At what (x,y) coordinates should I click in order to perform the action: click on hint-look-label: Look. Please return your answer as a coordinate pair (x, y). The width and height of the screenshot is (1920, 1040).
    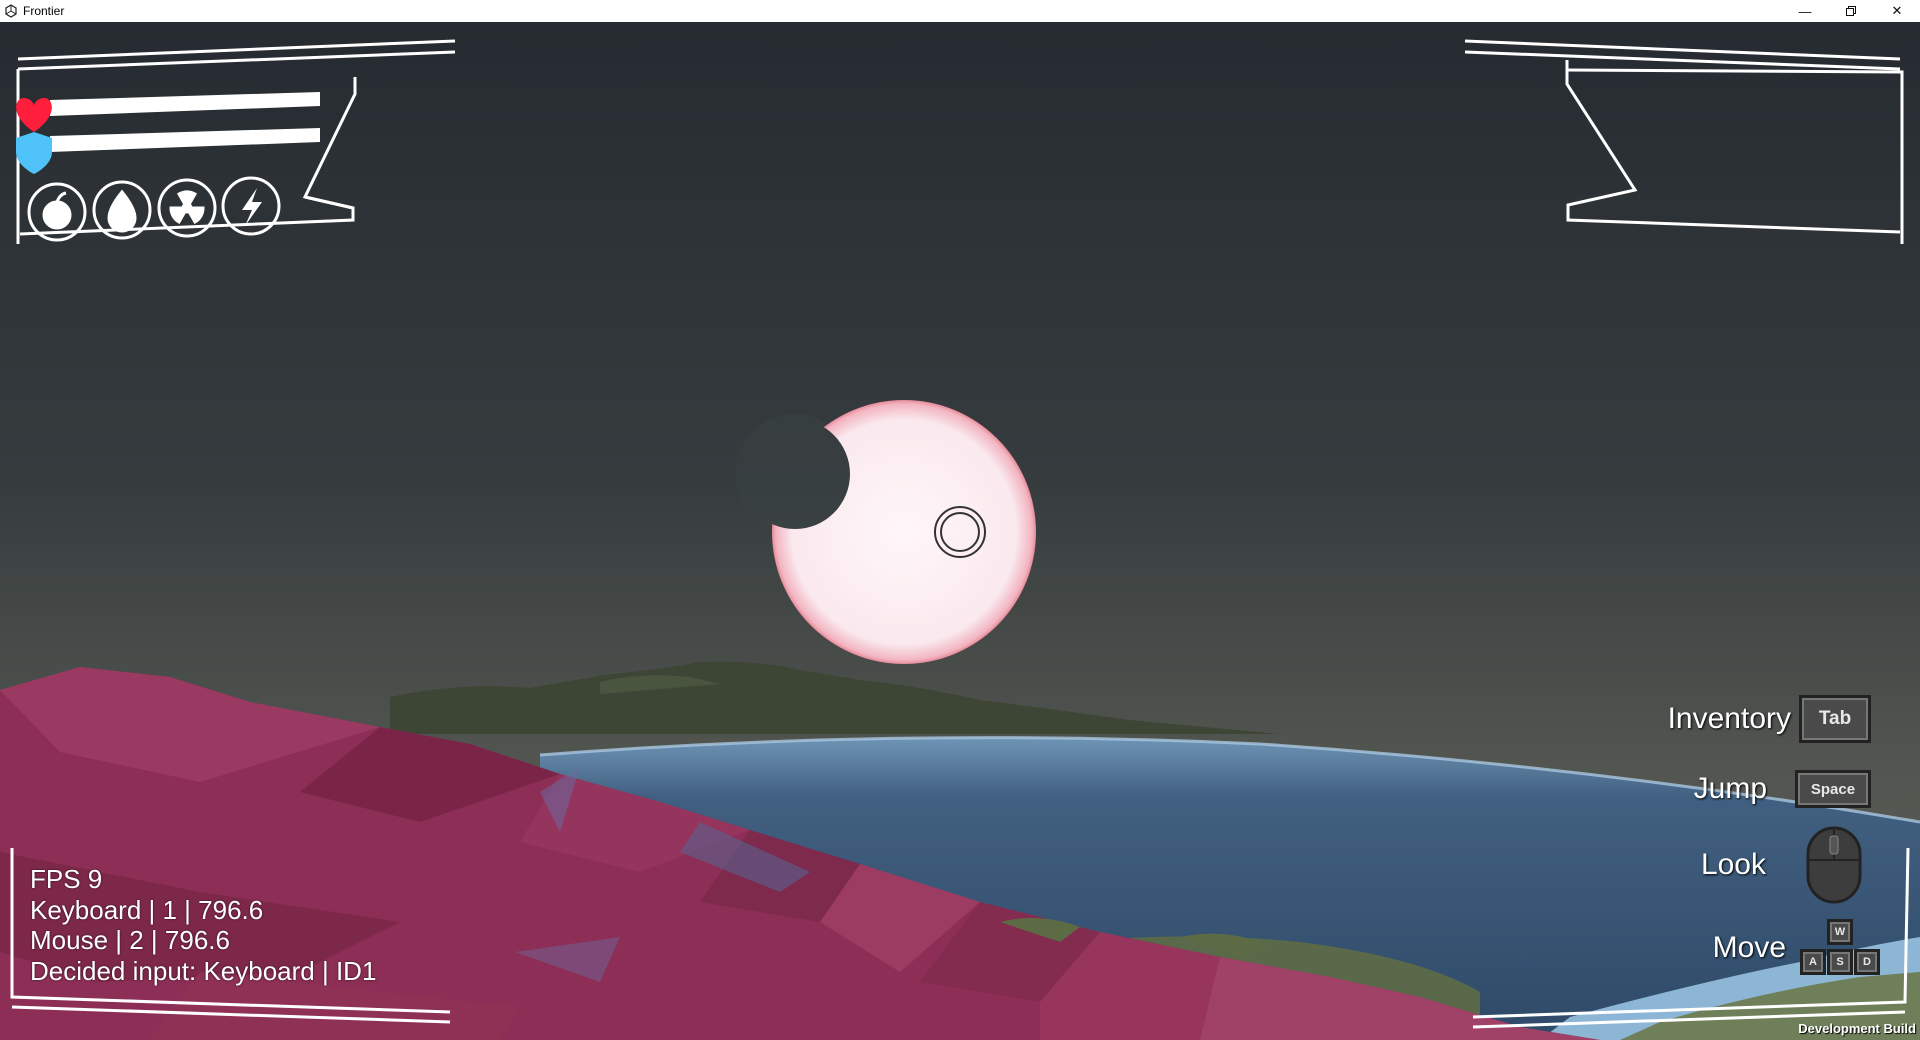
    Looking at the image, I should click on (1733, 864).